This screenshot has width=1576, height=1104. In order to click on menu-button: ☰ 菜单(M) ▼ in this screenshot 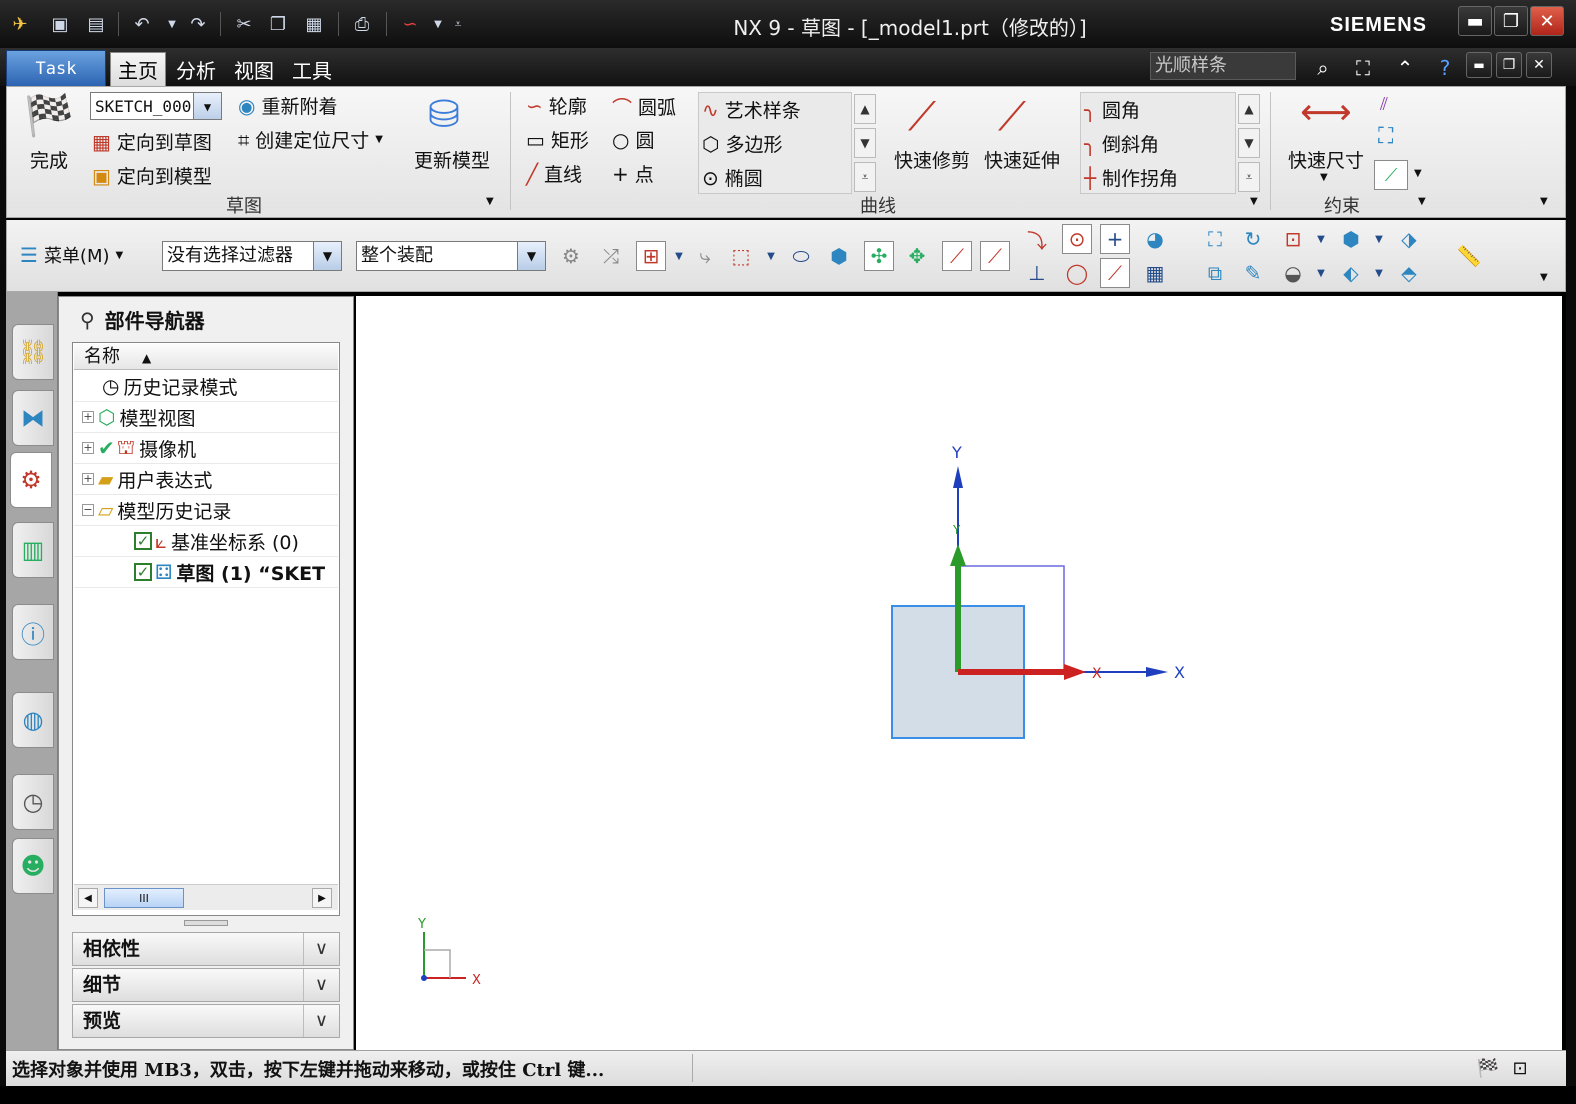, I will do `click(71, 255)`.